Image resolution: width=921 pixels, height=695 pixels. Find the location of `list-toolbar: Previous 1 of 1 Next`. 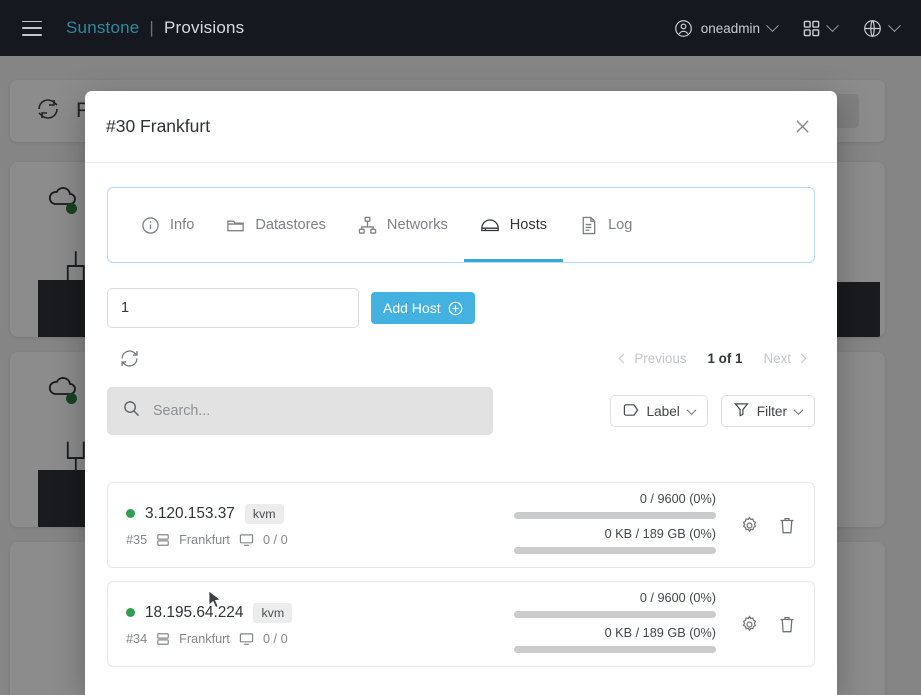

list-toolbar: Previous 1 of 1 Next is located at coordinates (461, 358).